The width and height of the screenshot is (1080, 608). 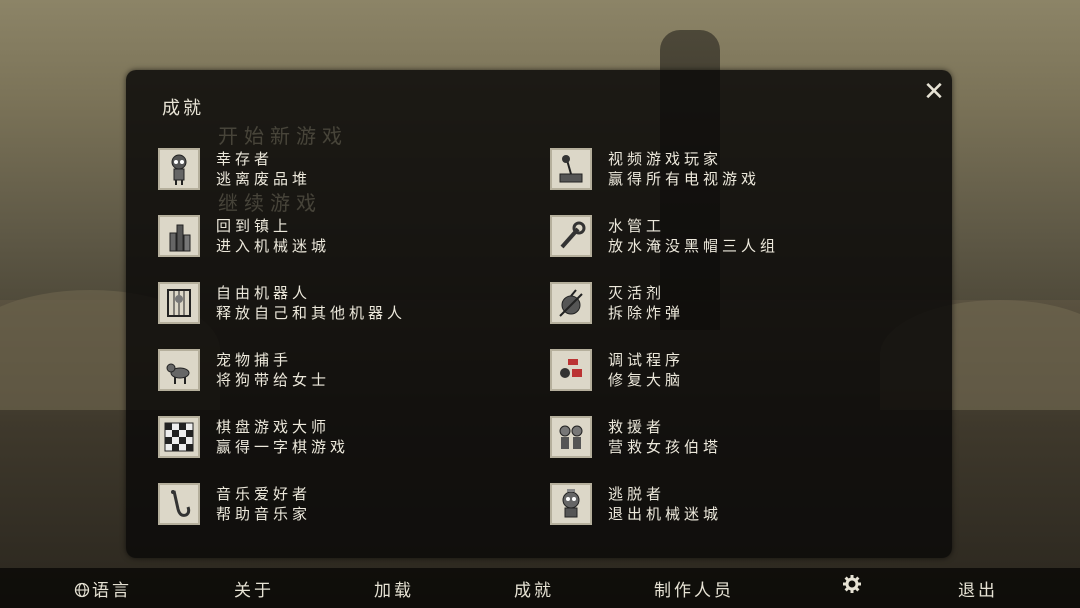 What do you see at coordinates (730, 369) in the screenshot?
I see `achievement-item: 调试程序 修复大脑` at bounding box center [730, 369].